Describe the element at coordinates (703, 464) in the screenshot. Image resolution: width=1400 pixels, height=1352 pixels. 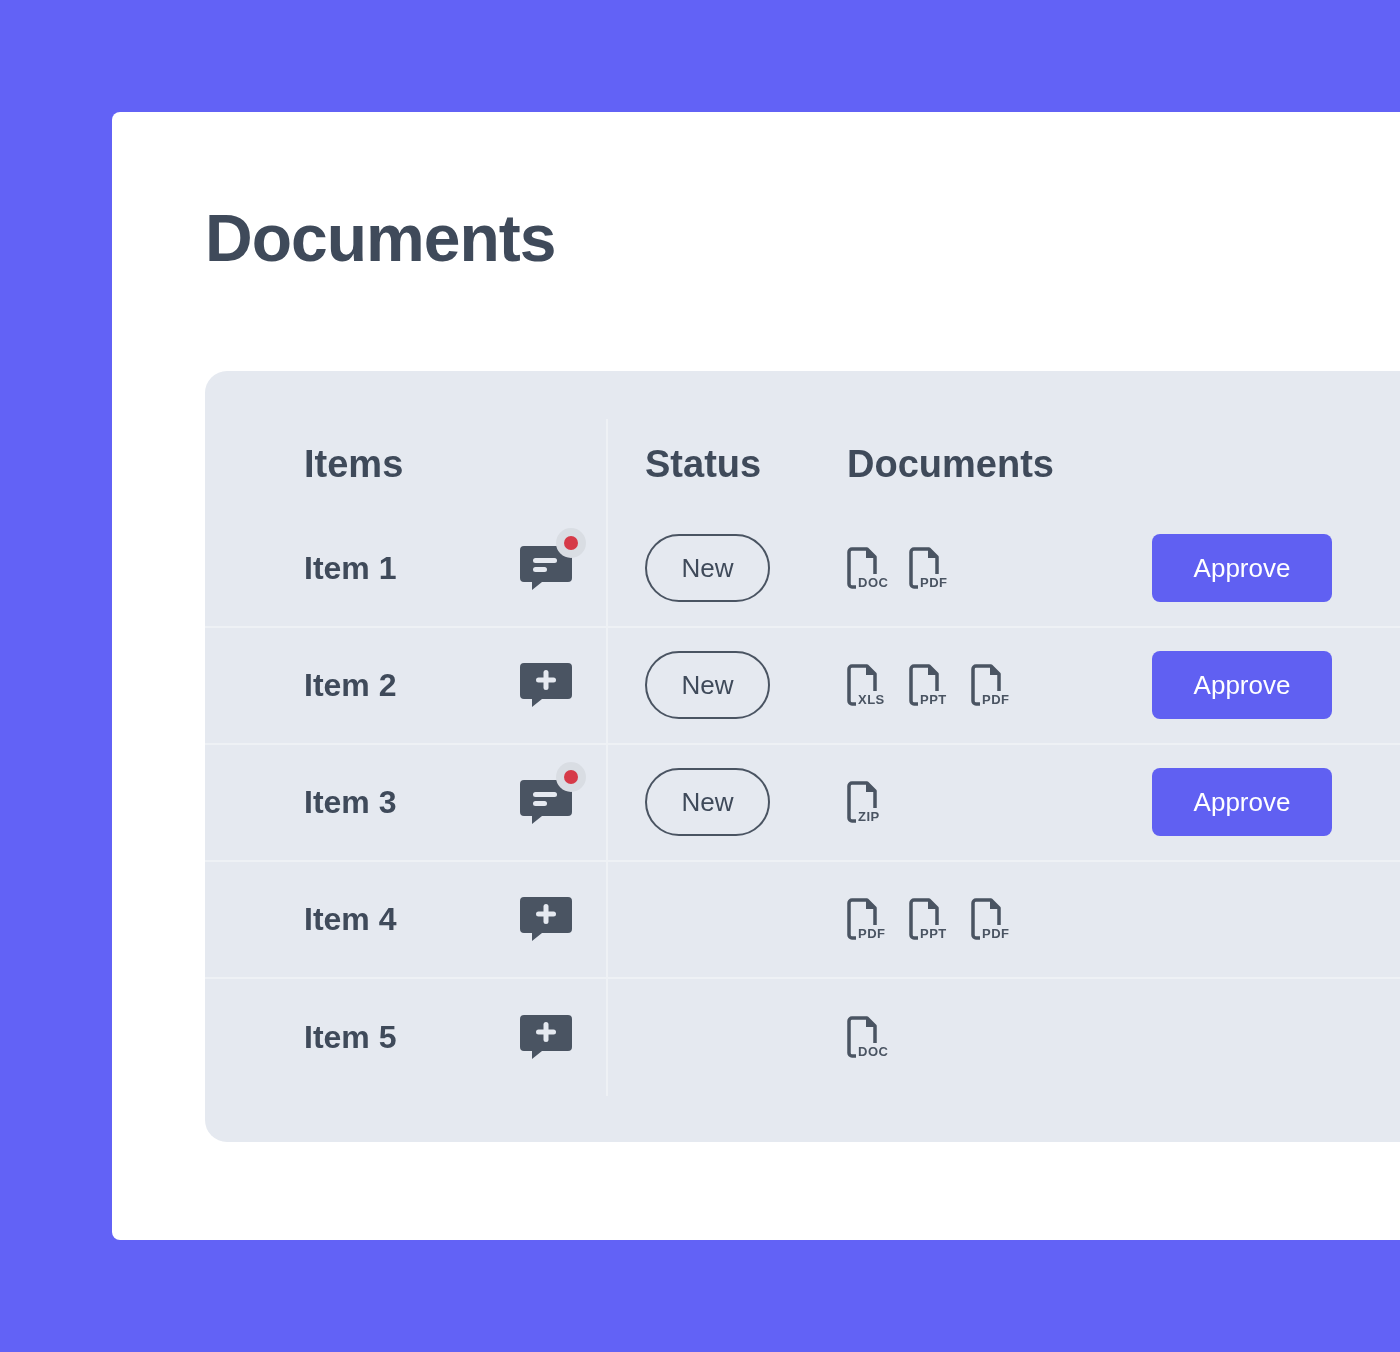
I see `column-header: Status` at that location.